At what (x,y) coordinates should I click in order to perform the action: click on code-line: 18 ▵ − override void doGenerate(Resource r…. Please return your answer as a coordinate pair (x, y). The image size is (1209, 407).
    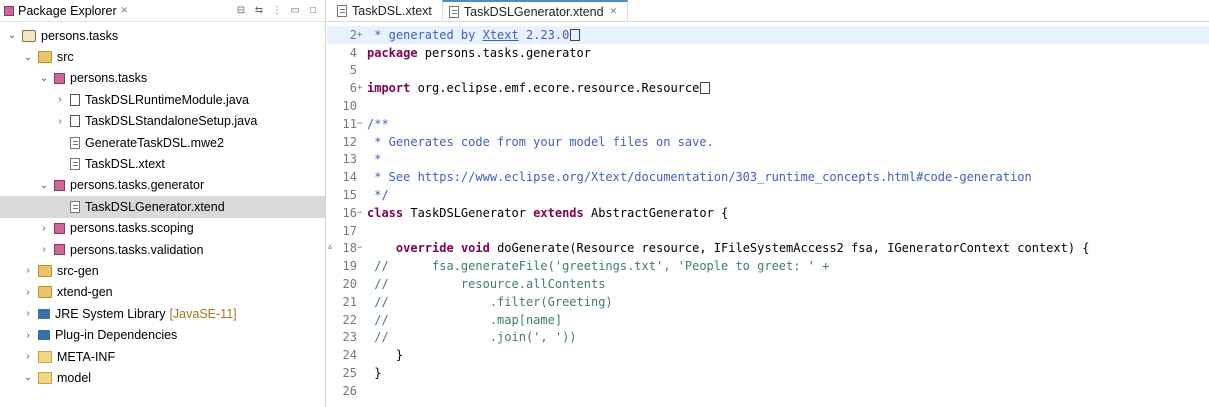
    Looking at the image, I should click on (768, 249).